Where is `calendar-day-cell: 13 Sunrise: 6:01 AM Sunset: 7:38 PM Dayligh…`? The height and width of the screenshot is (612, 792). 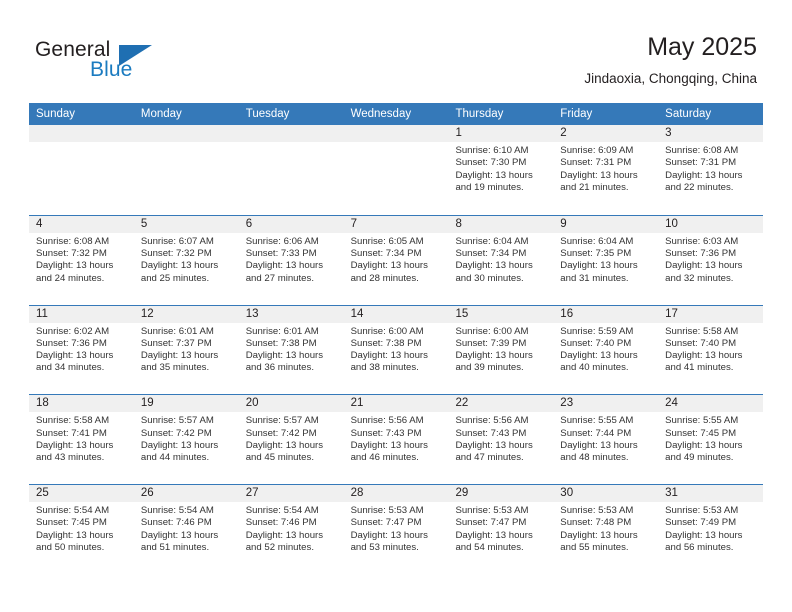
calendar-day-cell: 13 Sunrise: 6:01 AM Sunset: 7:38 PM Dayligh… is located at coordinates (291, 350).